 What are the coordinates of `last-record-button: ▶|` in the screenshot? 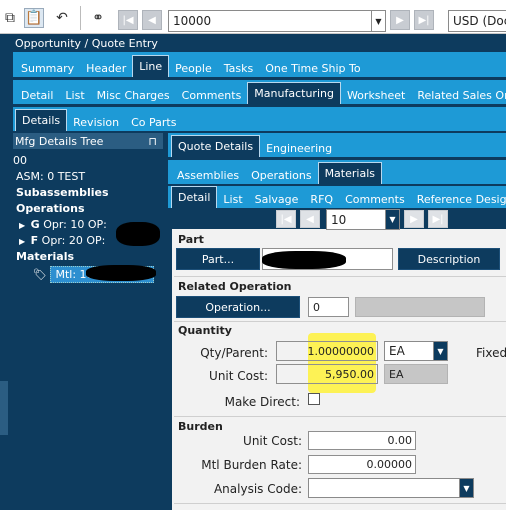 It's located at (424, 20).